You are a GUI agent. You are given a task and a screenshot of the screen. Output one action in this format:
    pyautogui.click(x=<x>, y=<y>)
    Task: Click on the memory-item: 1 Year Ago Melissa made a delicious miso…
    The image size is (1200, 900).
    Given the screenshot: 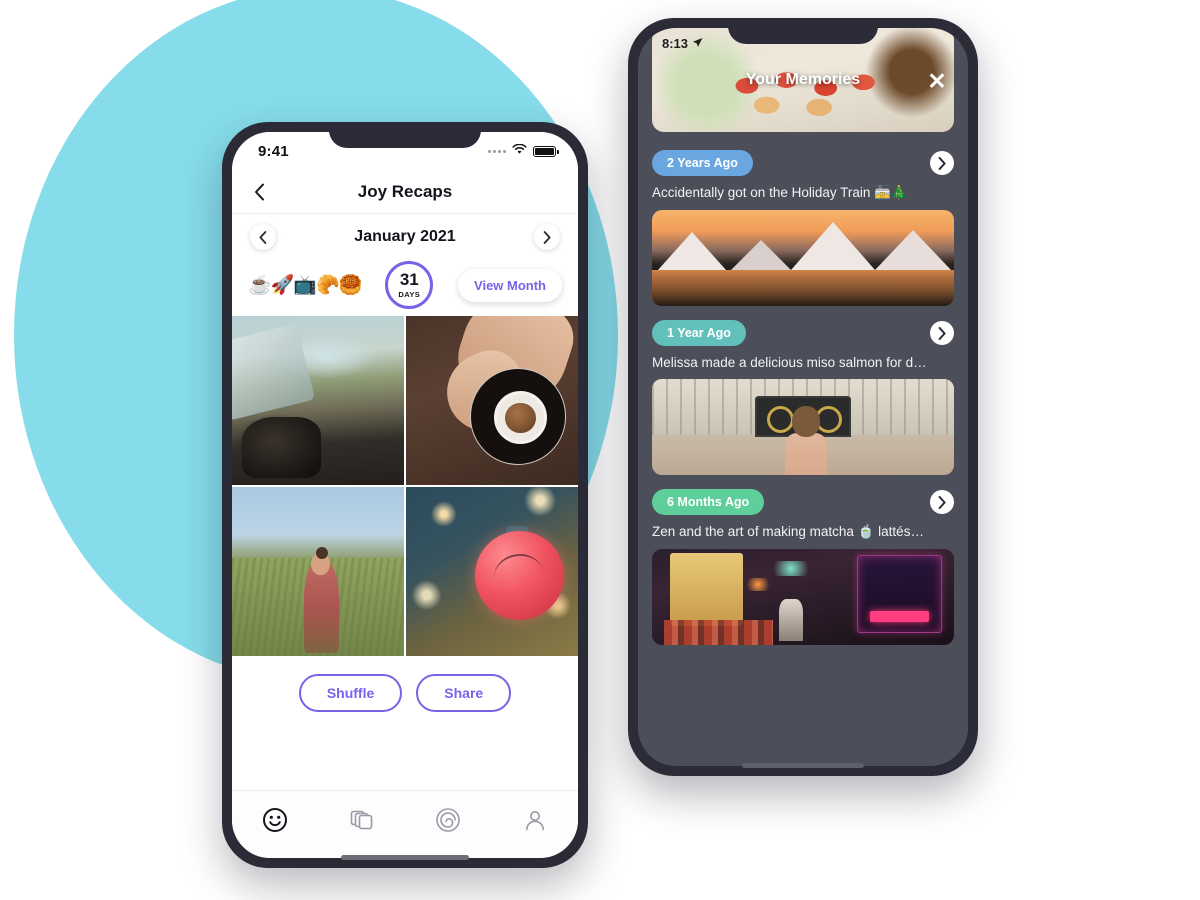 What is the action you would take?
    pyautogui.click(x=803, y=397)
    